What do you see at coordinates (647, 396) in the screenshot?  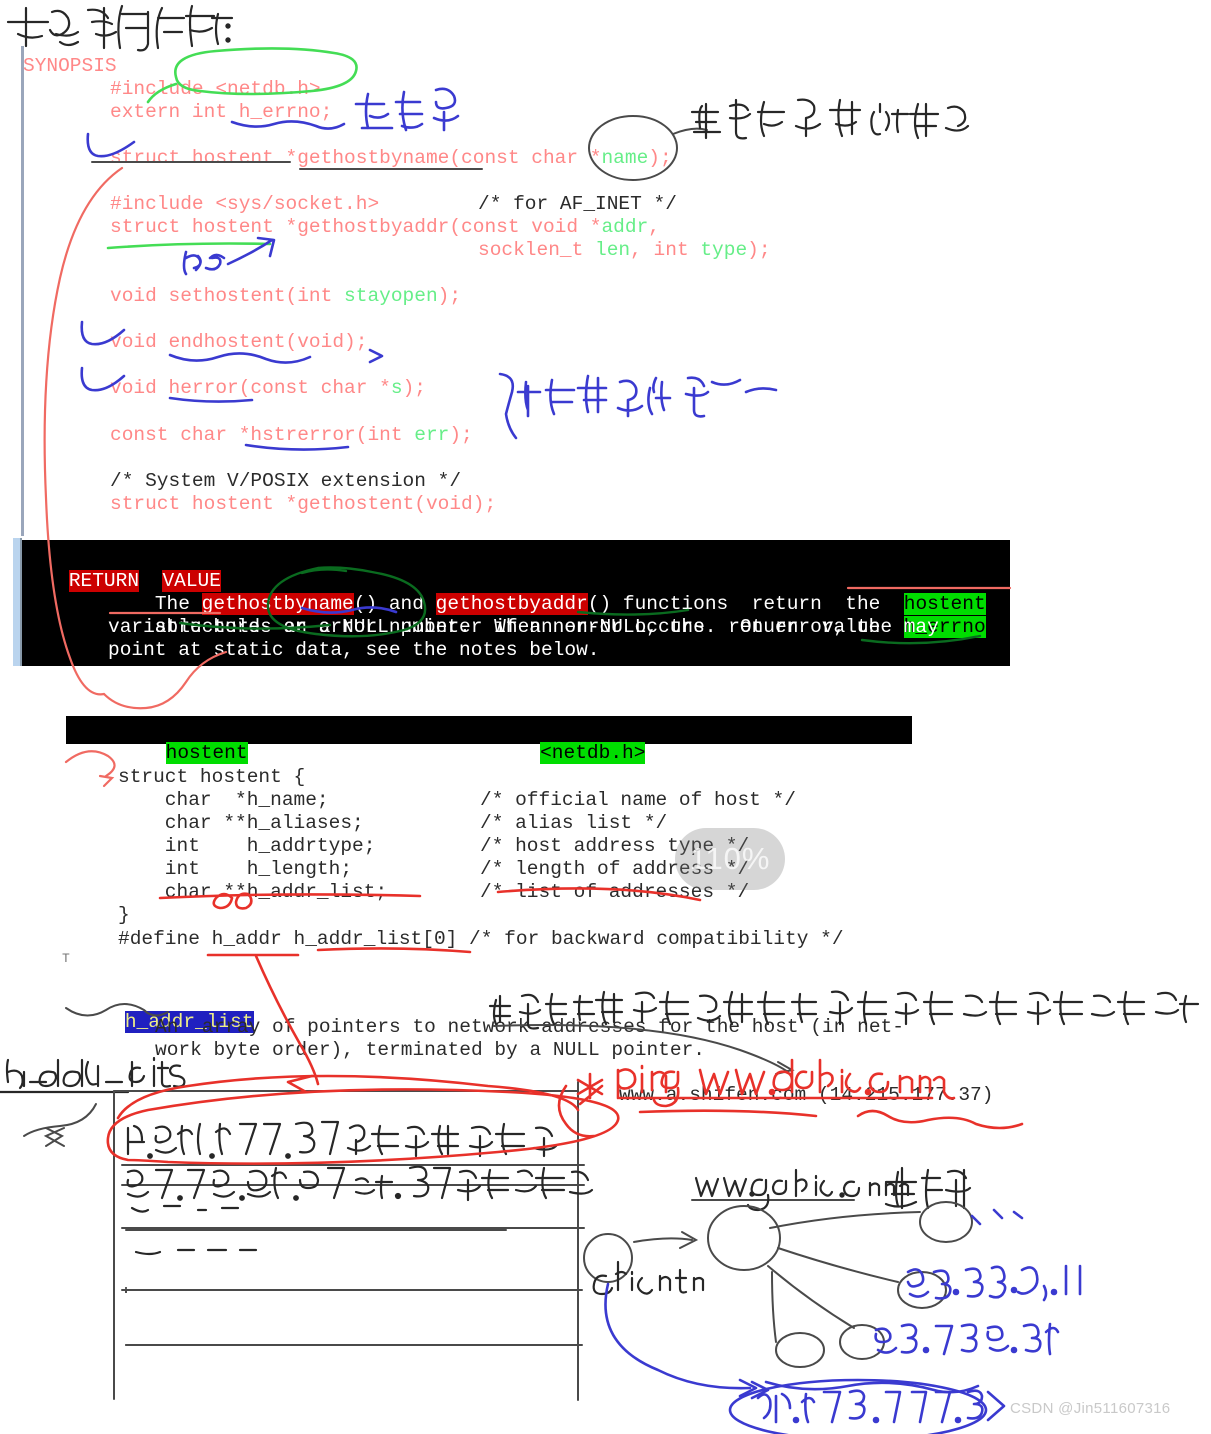 I see `ink-print-err-cn` at bounding box center [647, 396].